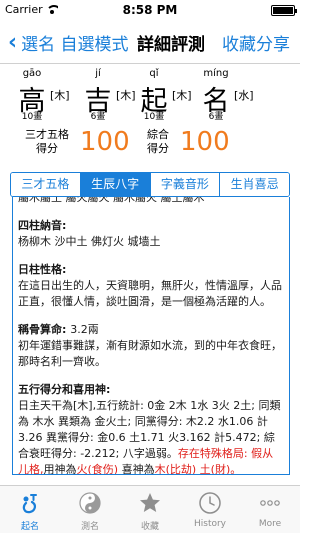 The height and width of the screenshot is (533, 320). I want to click on xishen-value: 木(比劫) 土(財)。, so click(198, 469).